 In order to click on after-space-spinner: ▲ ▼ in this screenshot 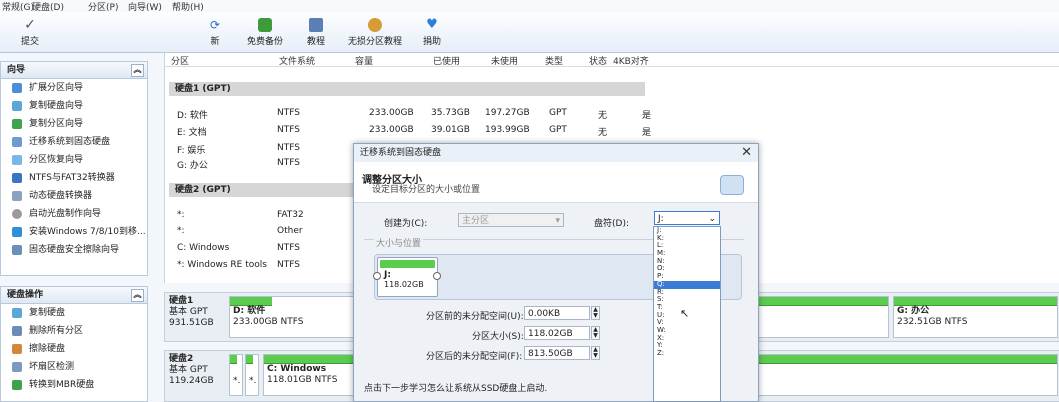, I will do `click(595, 353)`.